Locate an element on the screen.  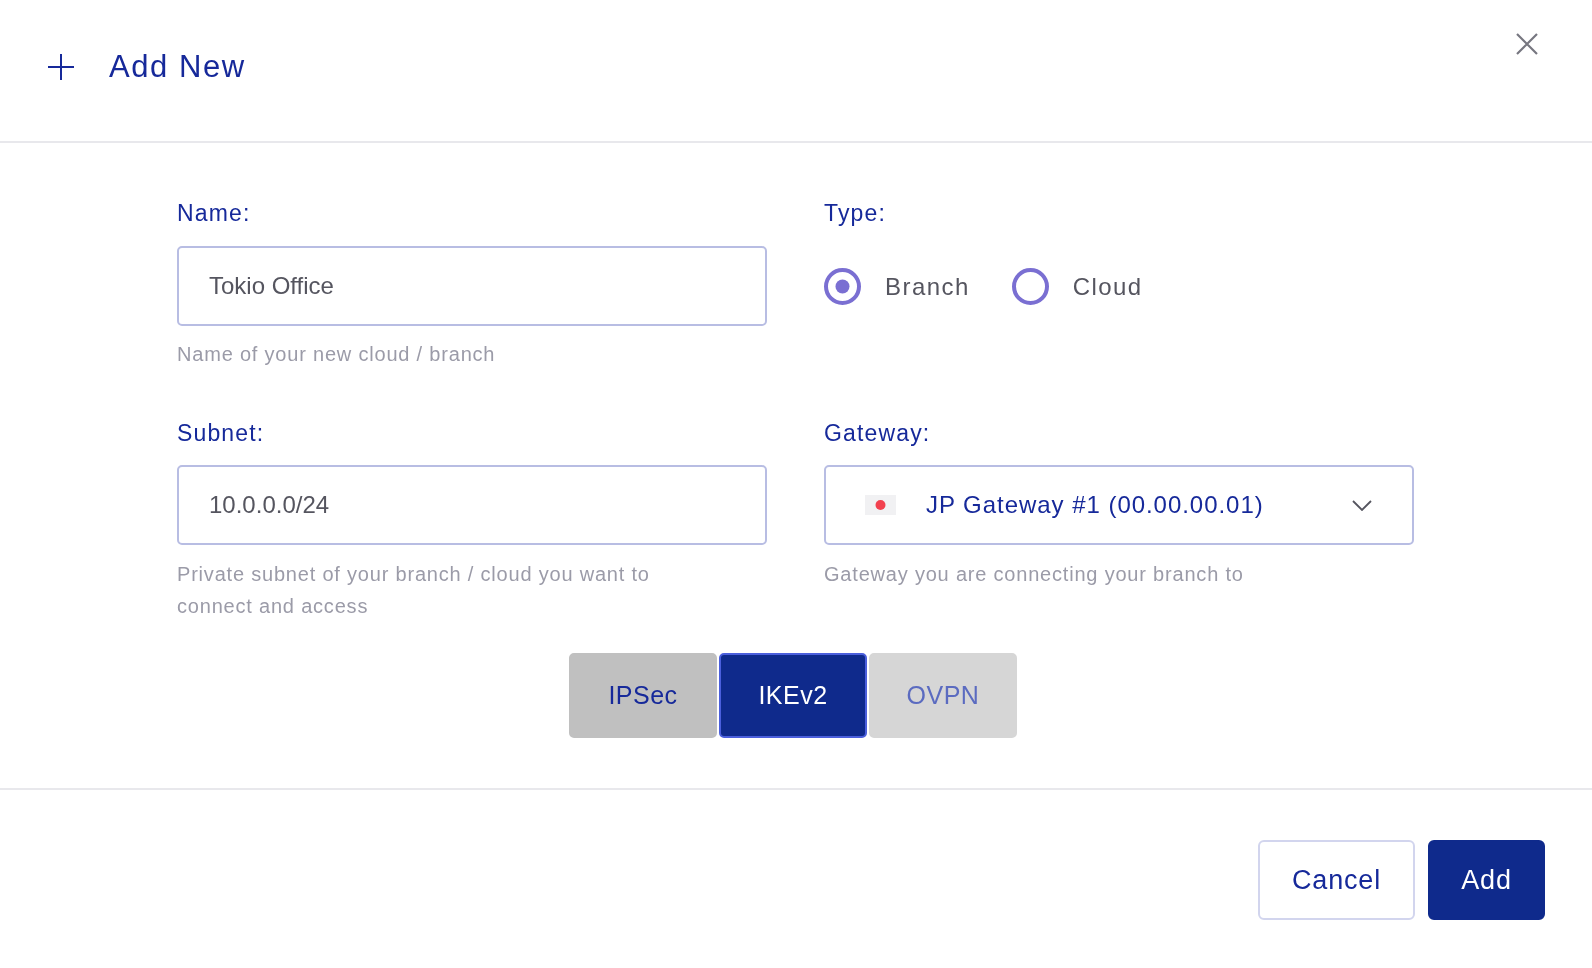
chevron-down-icon is located at coordinates (1362, 505).